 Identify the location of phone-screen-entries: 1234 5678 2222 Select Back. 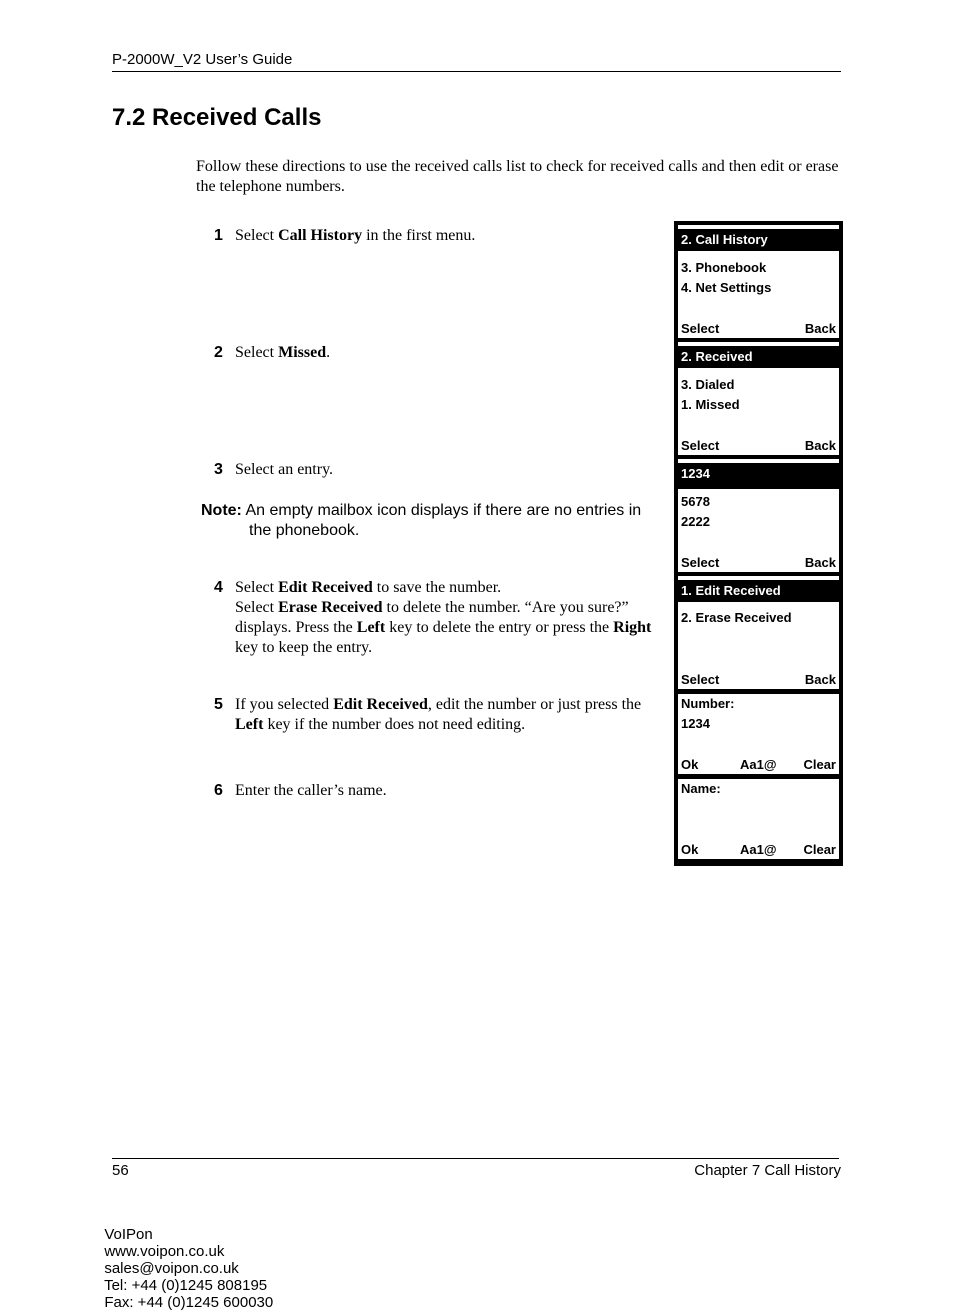
(758, 515).